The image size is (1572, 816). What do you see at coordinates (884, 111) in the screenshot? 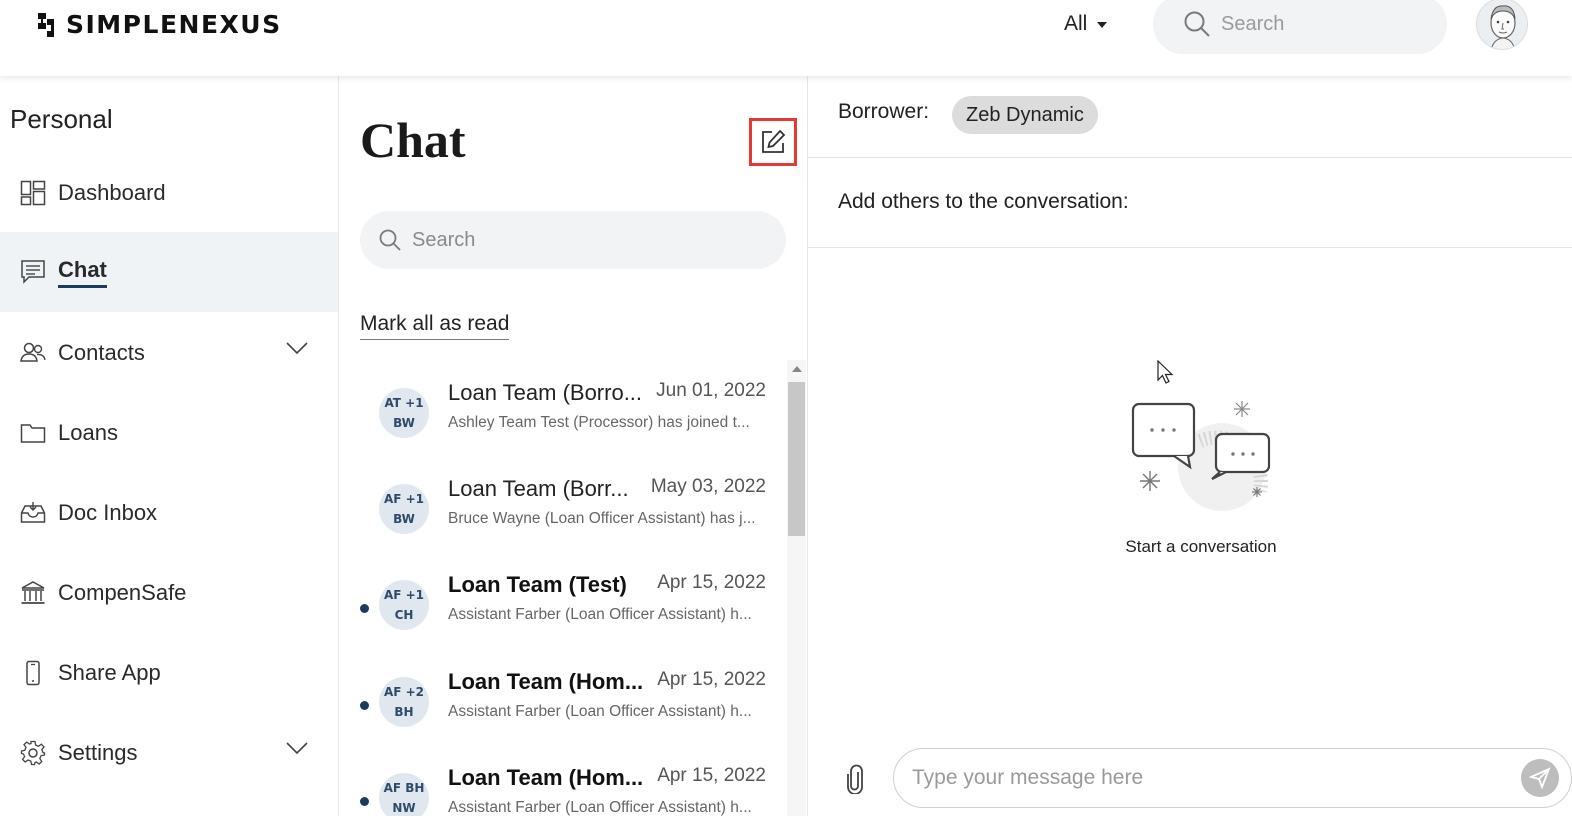
I see `borrower-label: Borrower:` at bounding box center [884, 111].